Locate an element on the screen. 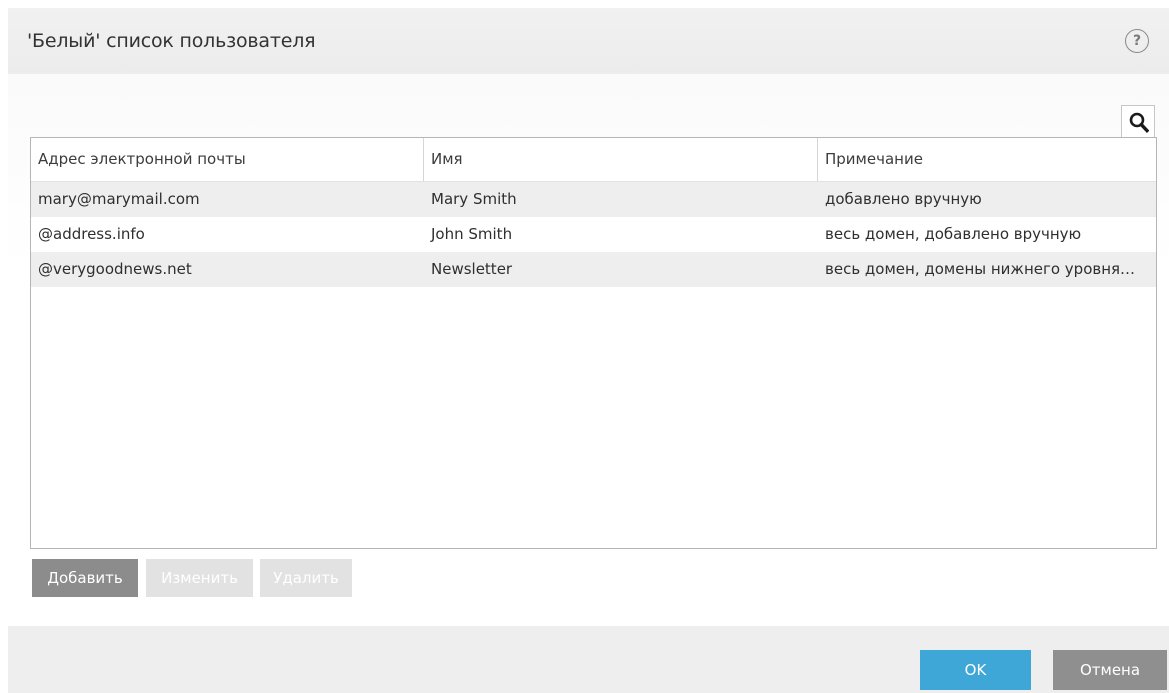  cell-email: @address.info is located at coordinates (91, 234).